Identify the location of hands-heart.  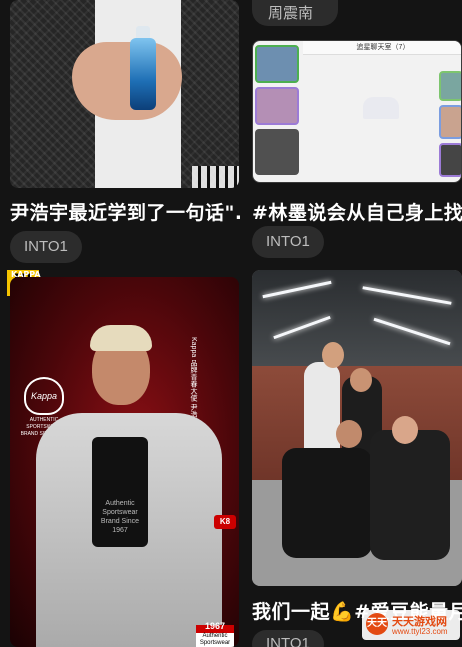
(127, 81).